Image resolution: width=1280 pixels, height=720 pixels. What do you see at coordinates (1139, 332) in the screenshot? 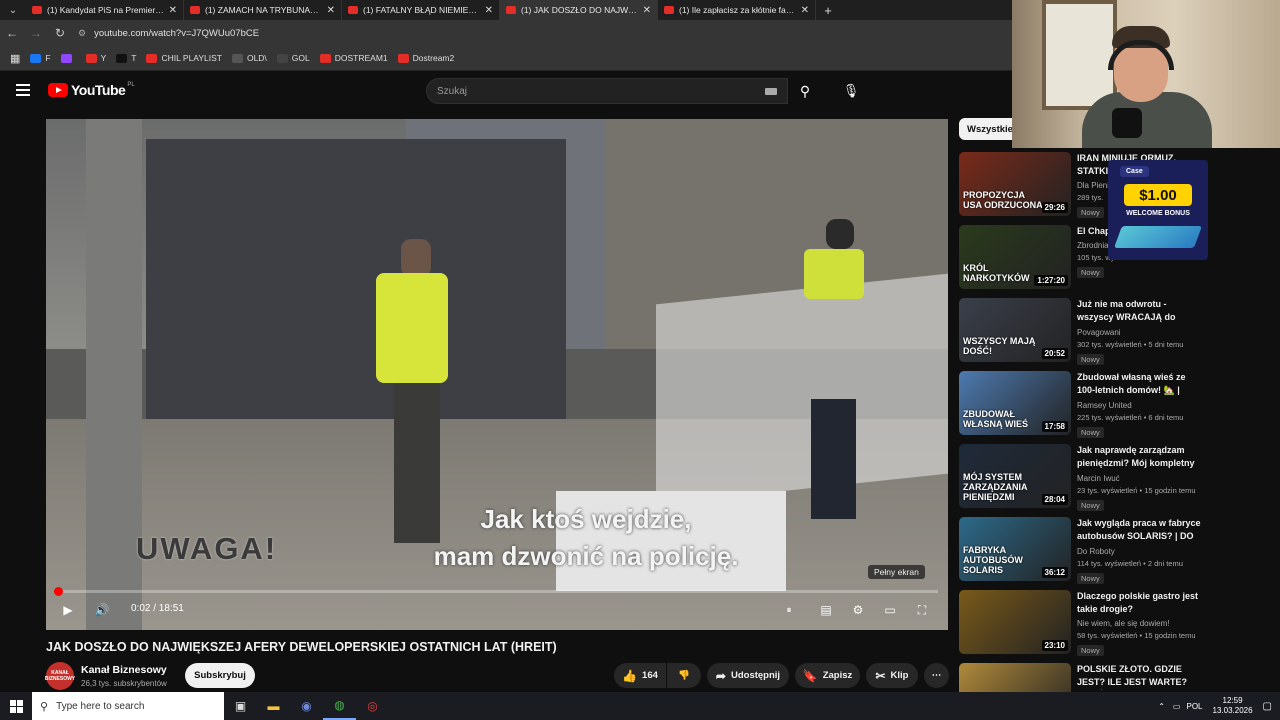
I see `recommended-channel: Povagowani` at bounding box center [1139, 332].